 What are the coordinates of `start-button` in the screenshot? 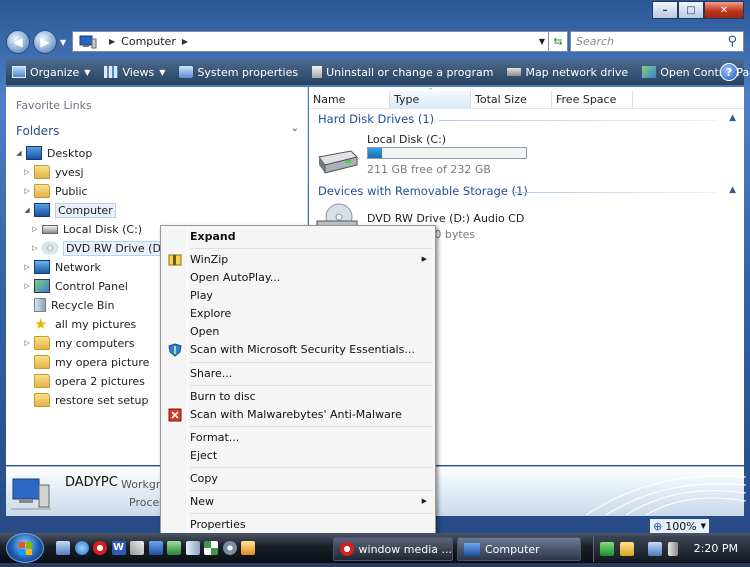 It's located at (25, 548).